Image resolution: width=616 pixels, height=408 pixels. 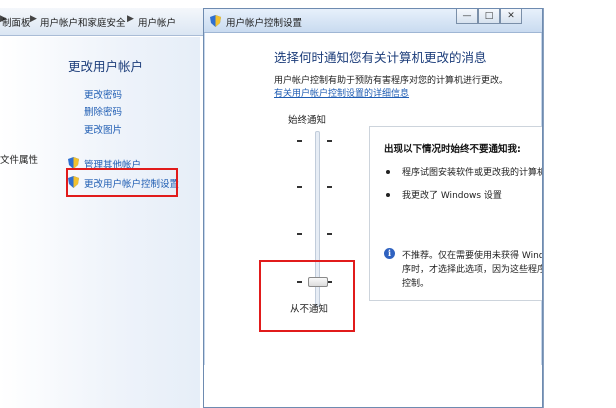 What do you see at coordinates (373, 386) in the screenshot?
I see `dialog-bottom-area` at bounding box center [373, 386].